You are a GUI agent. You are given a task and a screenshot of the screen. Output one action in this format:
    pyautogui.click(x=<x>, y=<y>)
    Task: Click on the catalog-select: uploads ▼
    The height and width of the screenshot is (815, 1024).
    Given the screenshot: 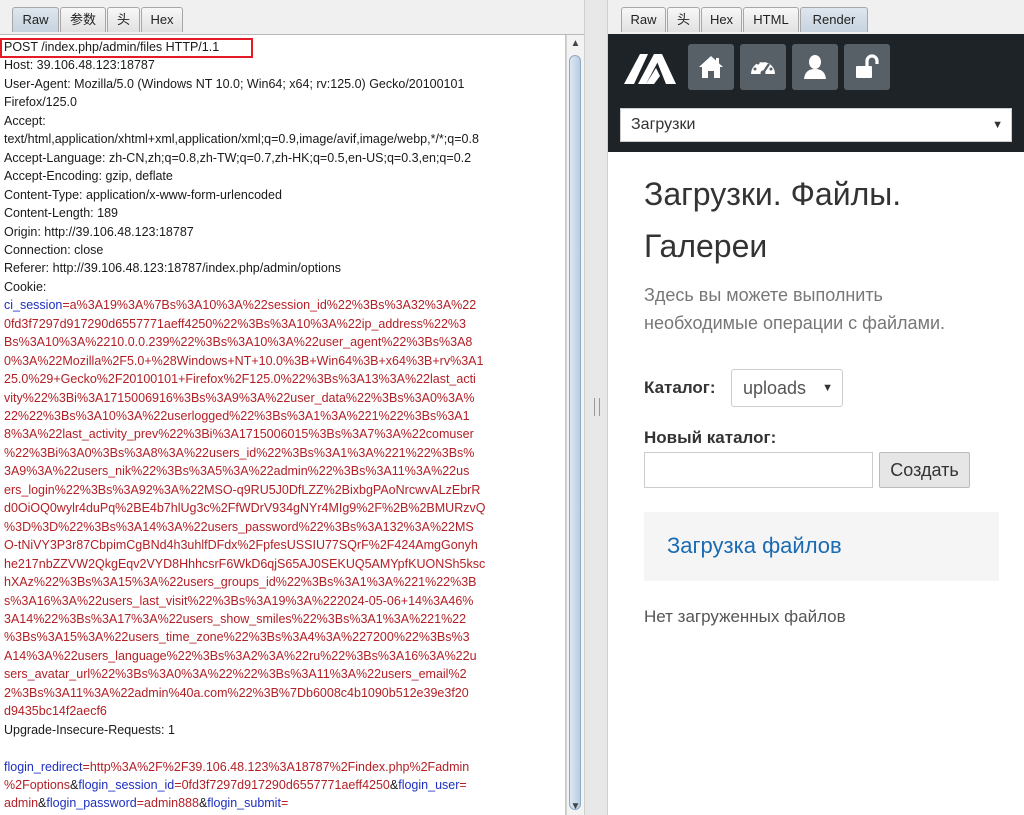 What is the action you would take?
    pyautogui.click(x=787, y=388)
    